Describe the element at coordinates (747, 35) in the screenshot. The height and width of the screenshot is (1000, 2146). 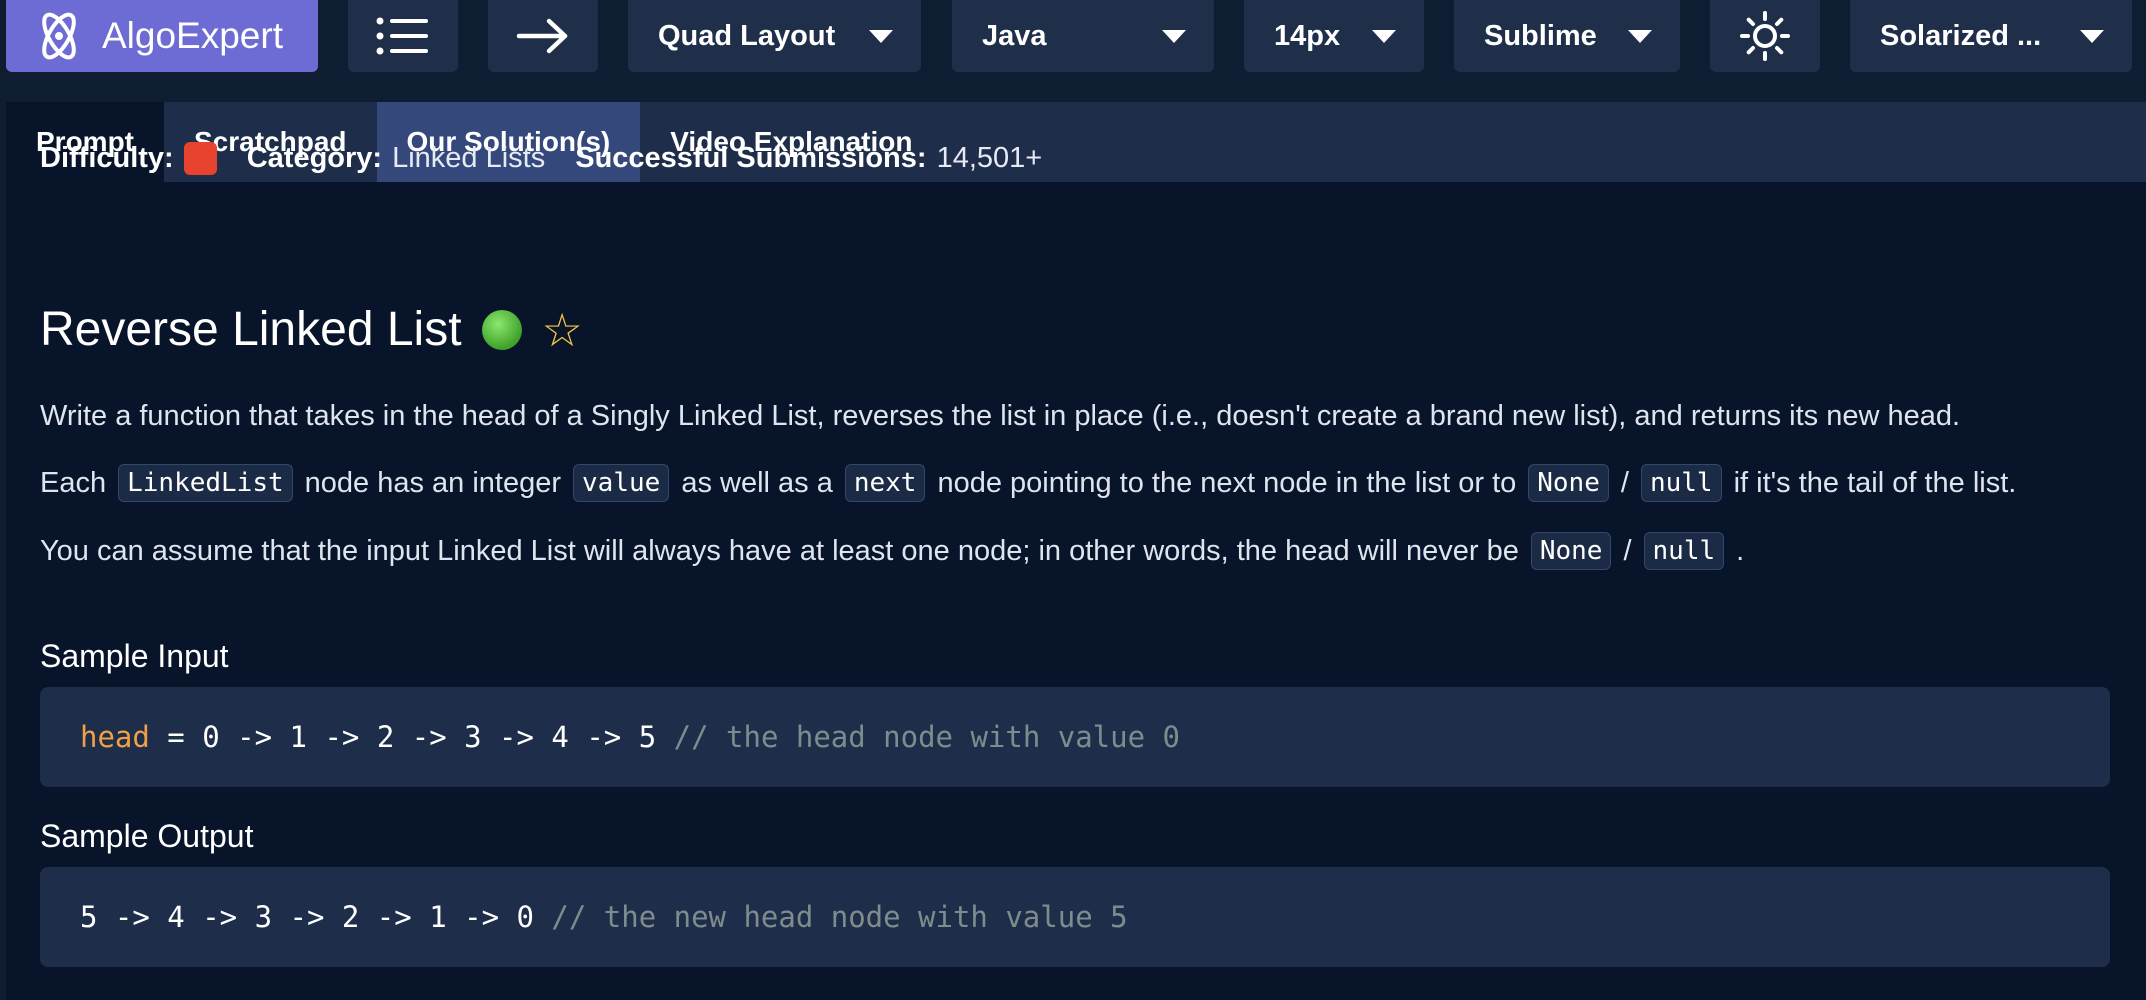
I see `layout-dropdown-value: Quad Layout` at that location.